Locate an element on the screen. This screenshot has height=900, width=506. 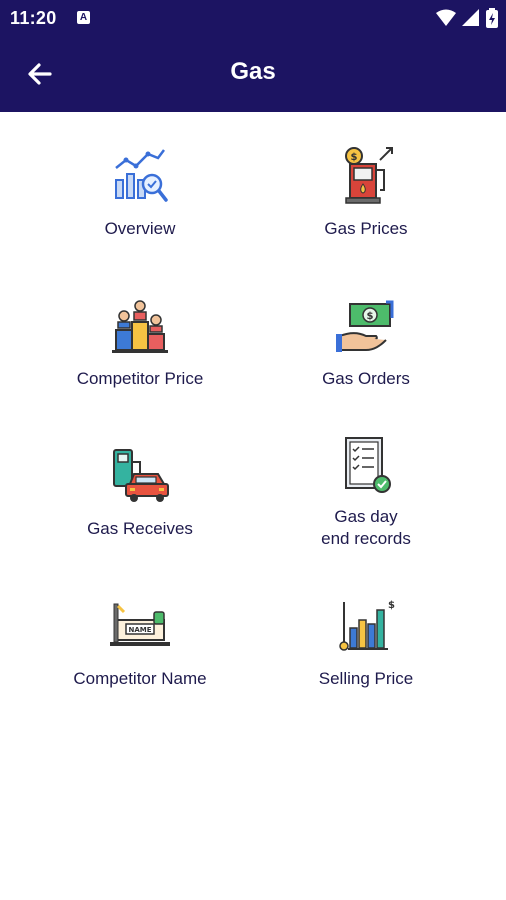
podium-competitors-icon is located at coordinates (140, 326).